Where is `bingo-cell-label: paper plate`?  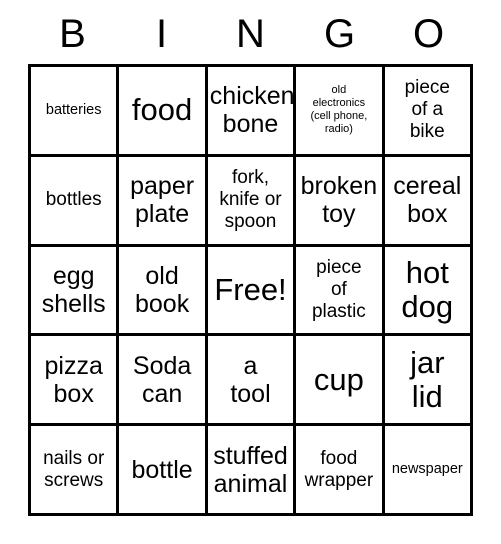 bingo-cell-label: paper plate is located at coordinates (162, 200).